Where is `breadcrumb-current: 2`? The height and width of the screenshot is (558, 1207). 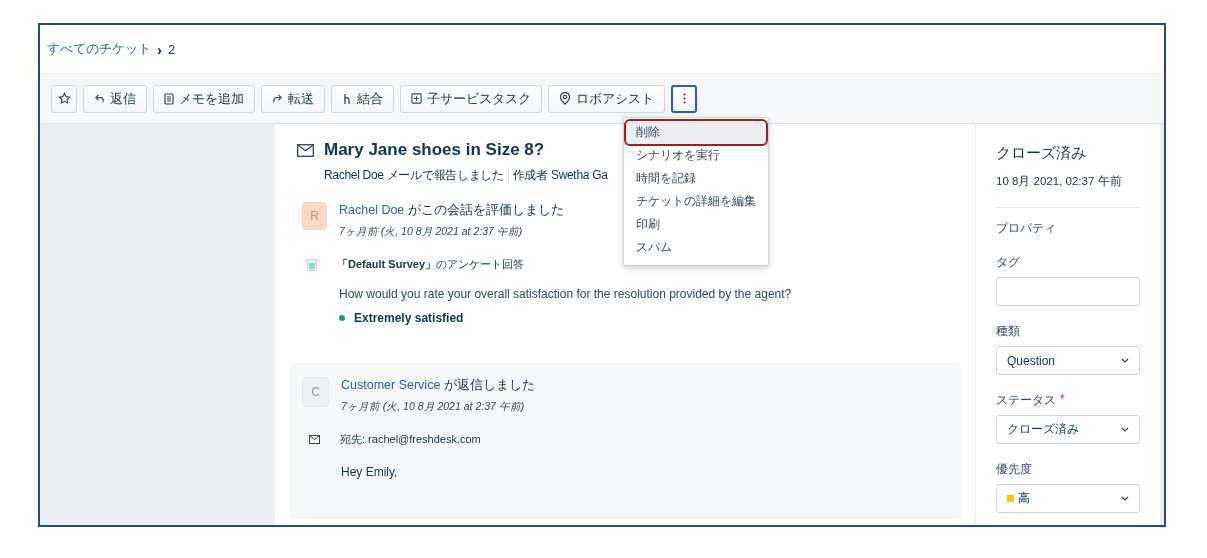
breadcrumb-current: 2 is located at coordinates (172, 49).